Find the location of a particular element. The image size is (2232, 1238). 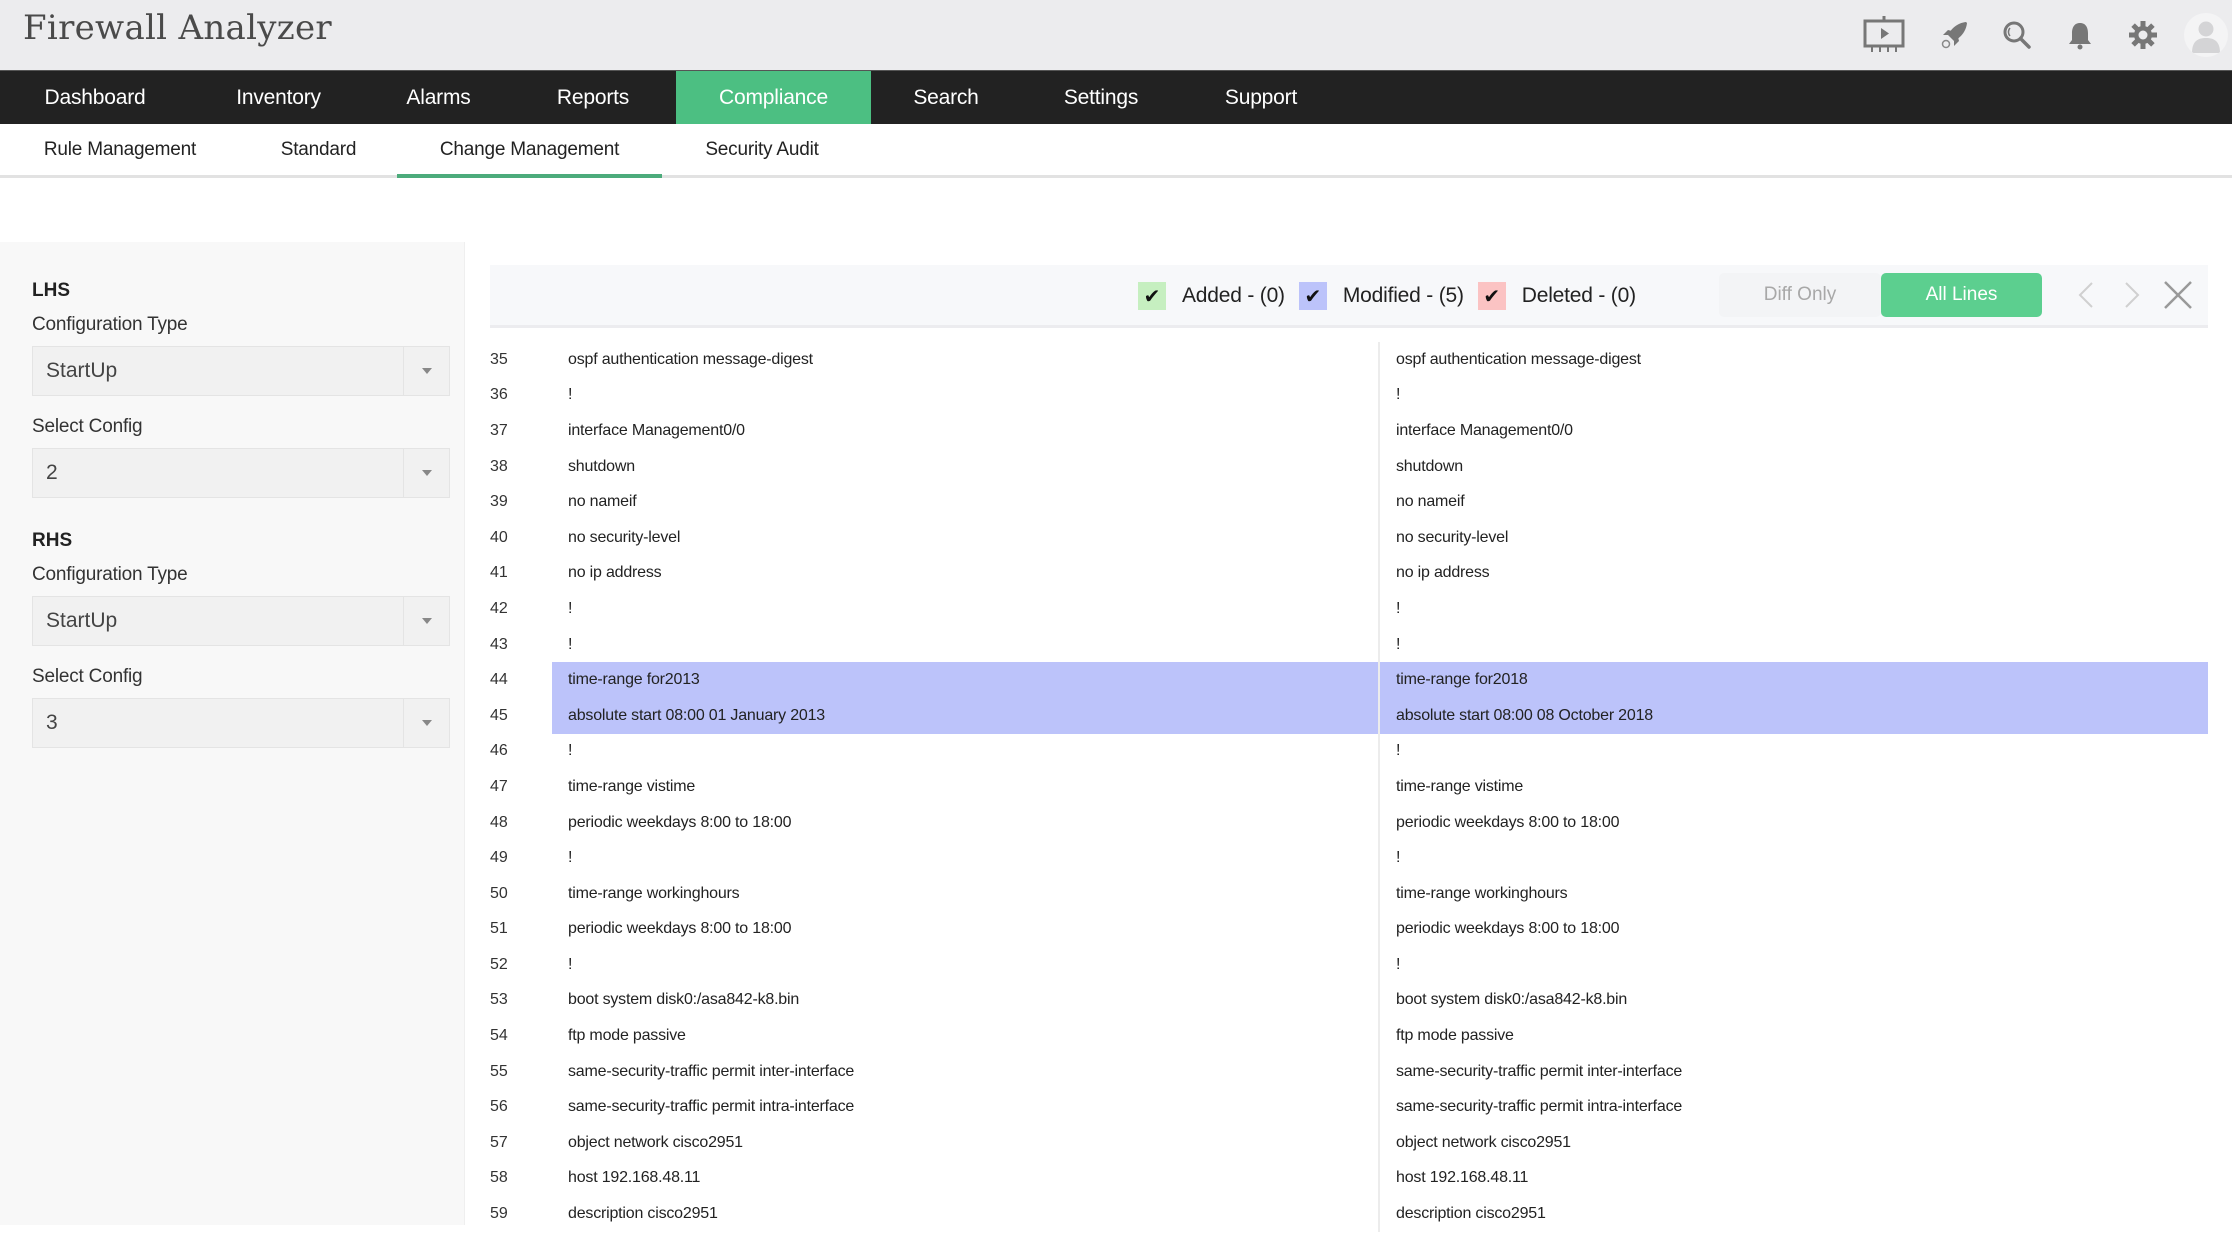

lhs-select-config-label: Select Config is located at coordinates (87, 426).